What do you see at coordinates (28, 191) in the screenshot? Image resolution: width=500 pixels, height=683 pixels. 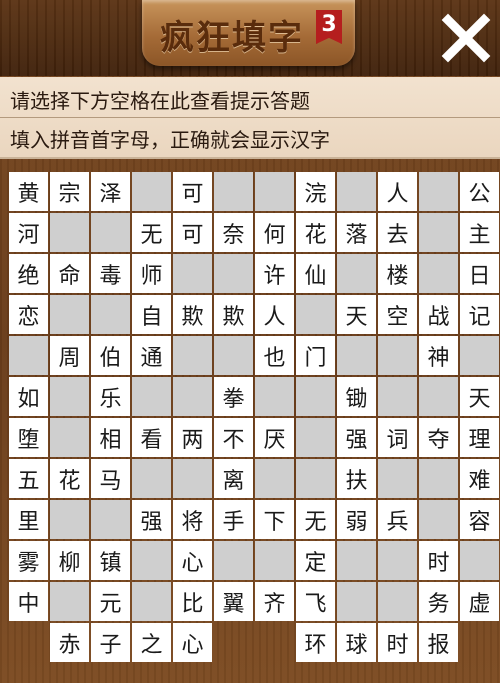 I see `grid-cell-filled: 黄` at bounding box center [28, 191].